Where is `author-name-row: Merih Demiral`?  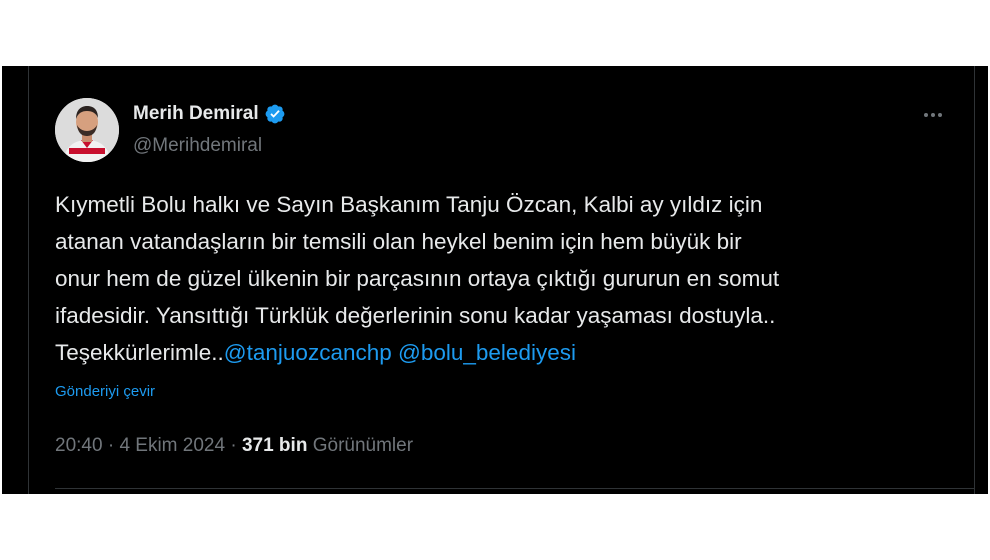
author-name-row: Merih Demiral is located at coordinates (209, 114).